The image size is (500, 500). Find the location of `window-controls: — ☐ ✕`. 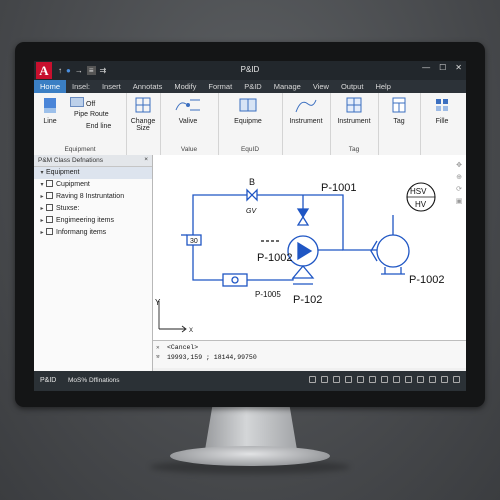

window-controls: — ☐ ✕ is located at coordinates (442, 67).